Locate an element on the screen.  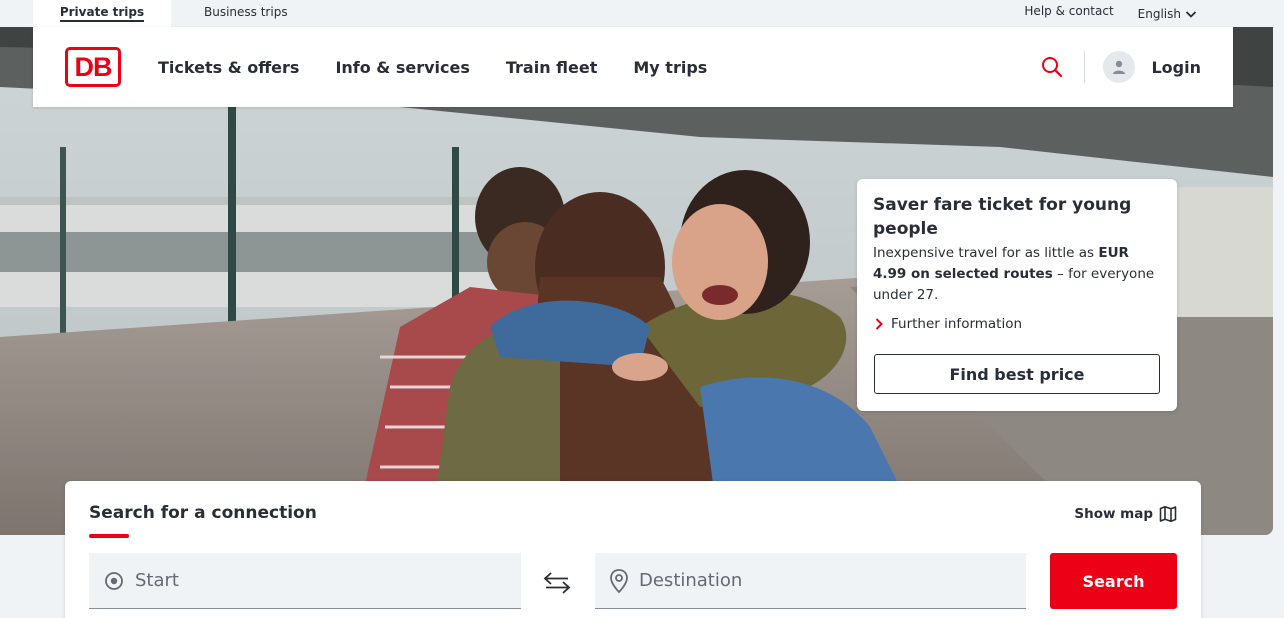
nav-train-fleet: Train fleet is located at coordinates (552, 67).